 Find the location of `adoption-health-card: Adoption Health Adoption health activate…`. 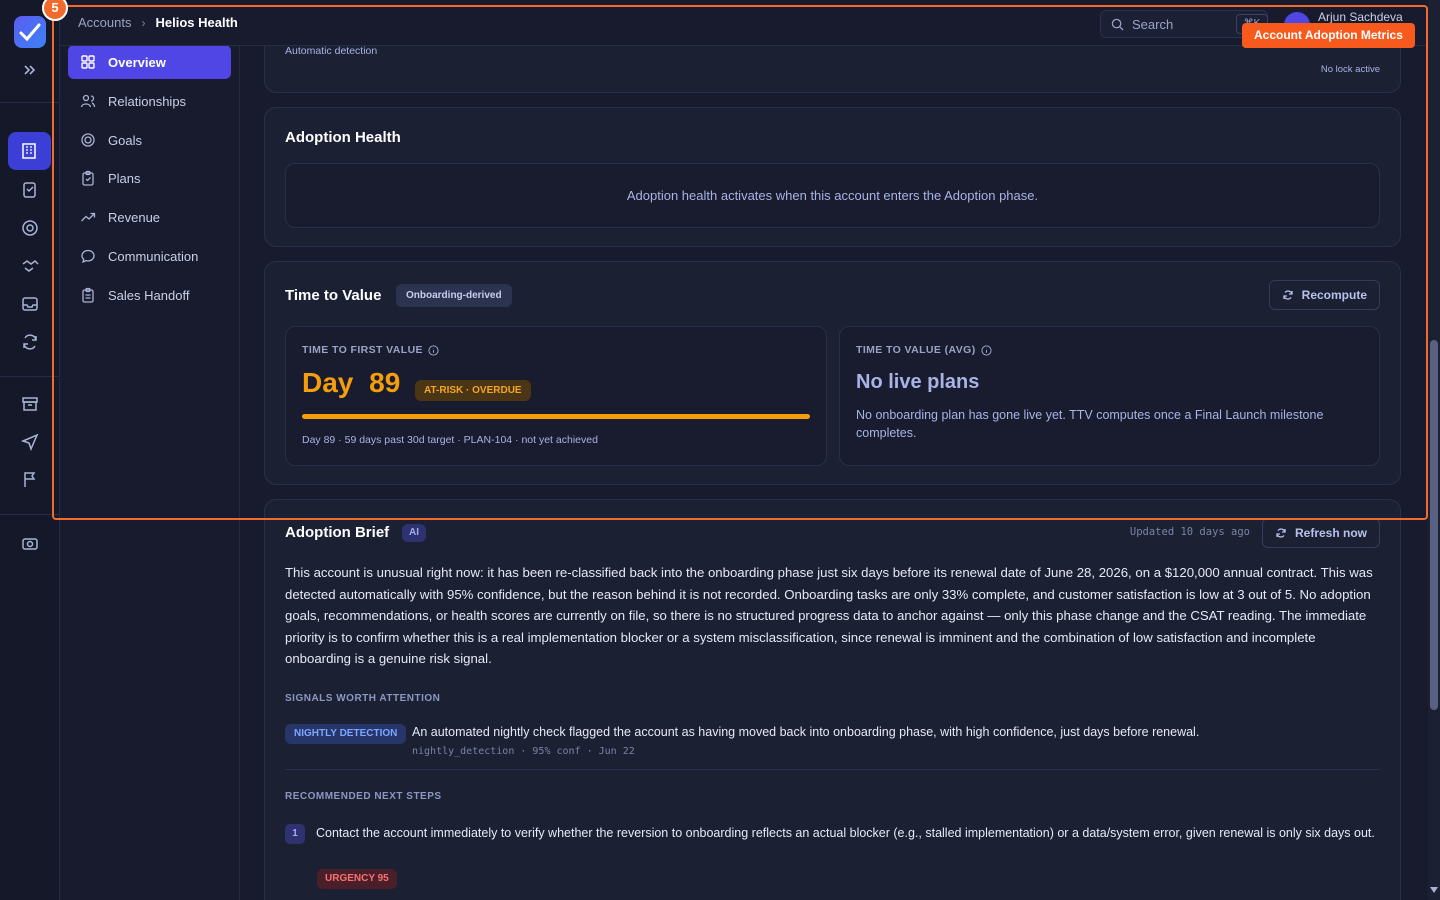

adoption-health-card: Adoption Health Adoption health activate… is located at coordinates (832, 177).